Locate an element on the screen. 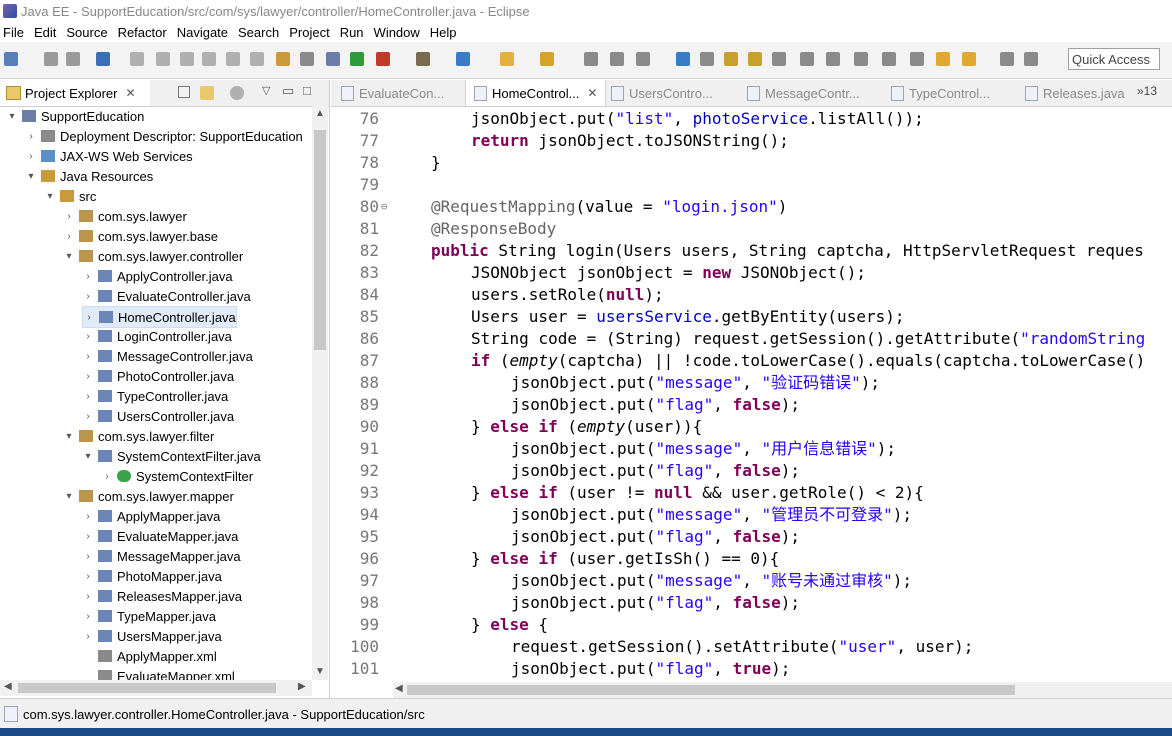 The image size is (1172, 736). link-editor-icon is located at coordinates (207, 93).